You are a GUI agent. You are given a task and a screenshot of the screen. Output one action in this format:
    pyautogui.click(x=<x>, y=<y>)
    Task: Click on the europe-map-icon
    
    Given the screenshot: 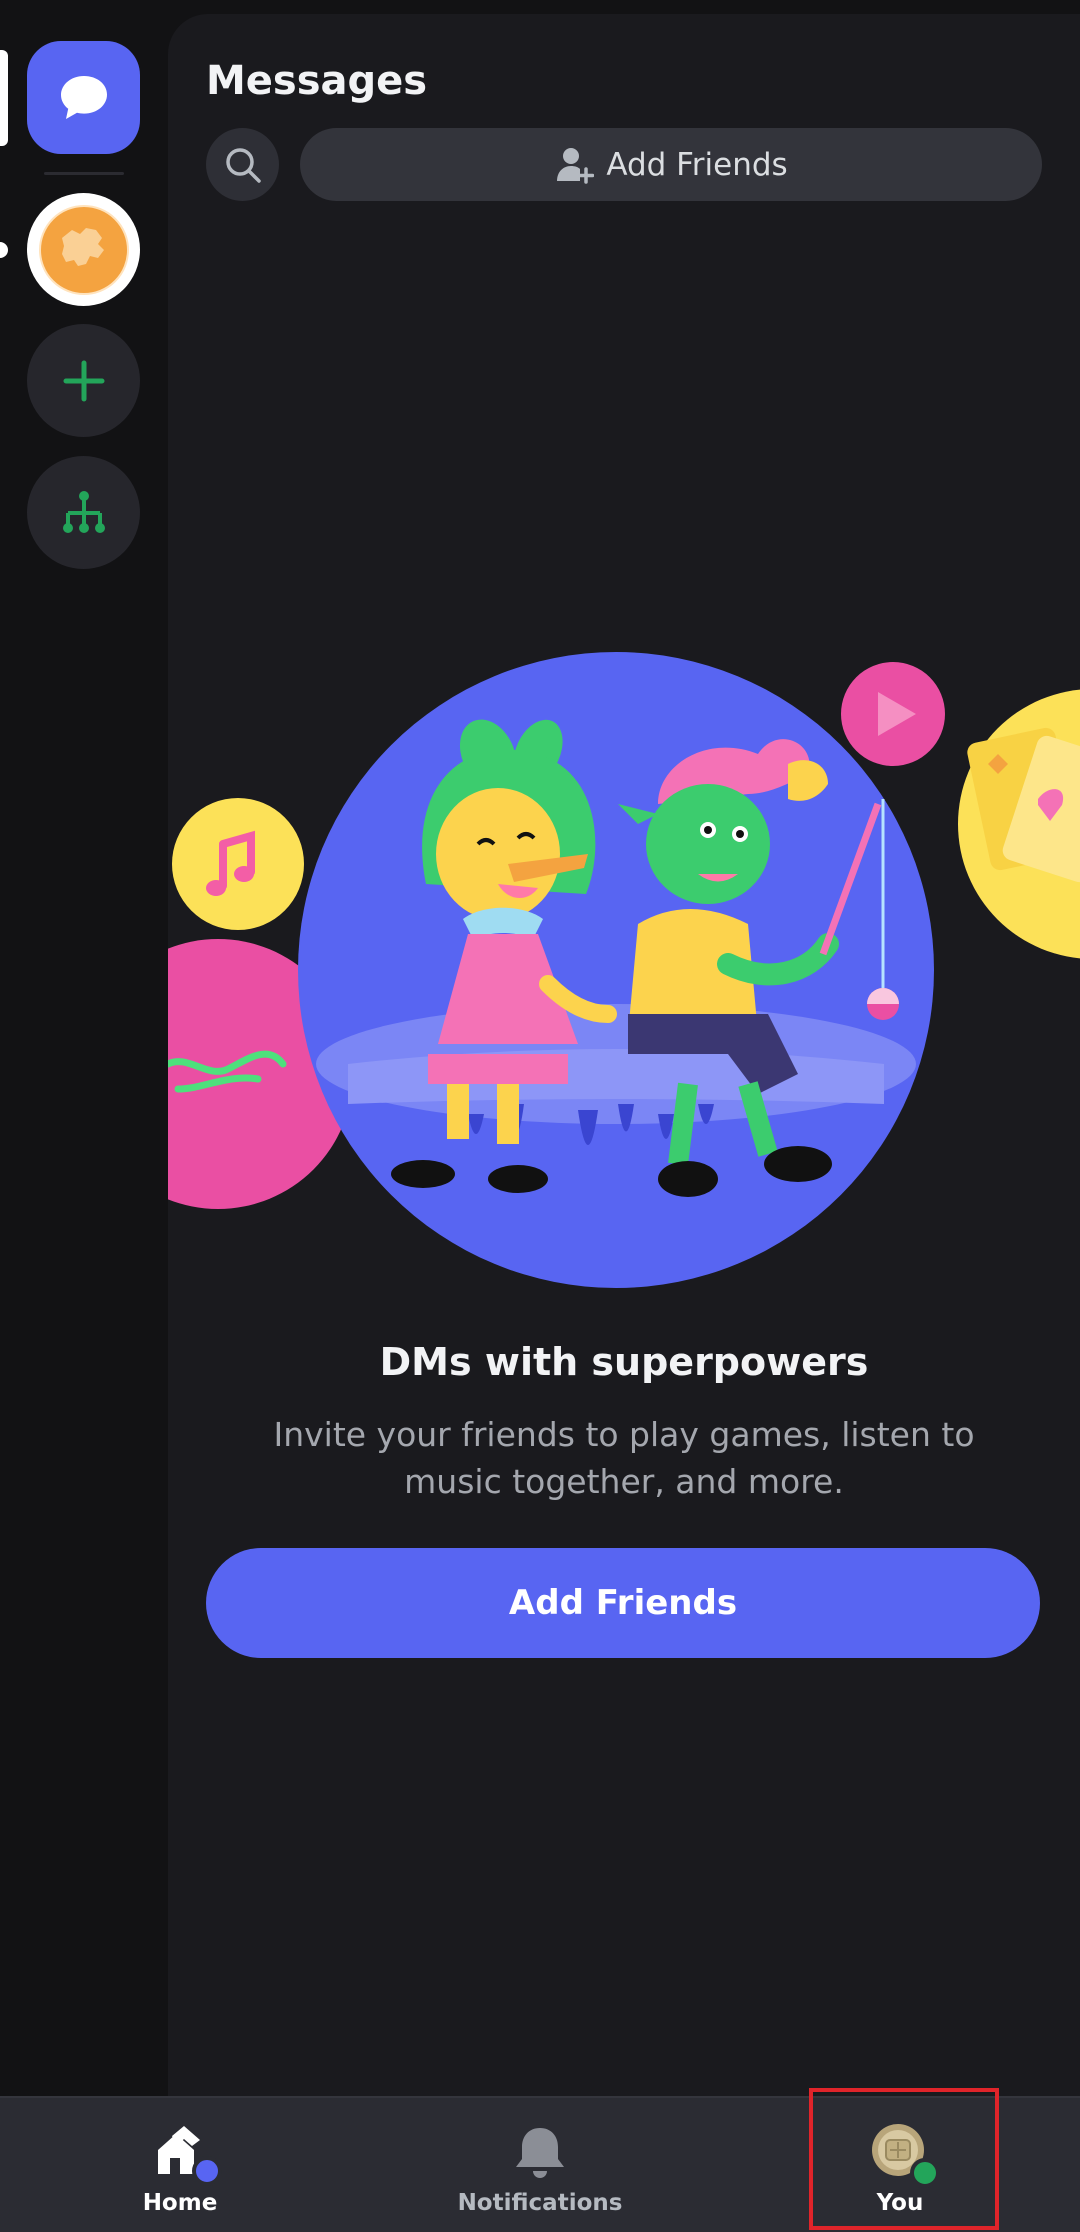 What is the action you would take?
    pyautogui.click(x=83, y=249)
    